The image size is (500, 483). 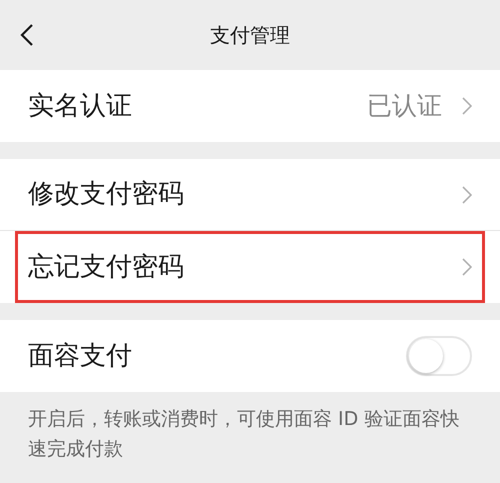 I want to click on row-value: 已认证, so click(x=404, y=106).